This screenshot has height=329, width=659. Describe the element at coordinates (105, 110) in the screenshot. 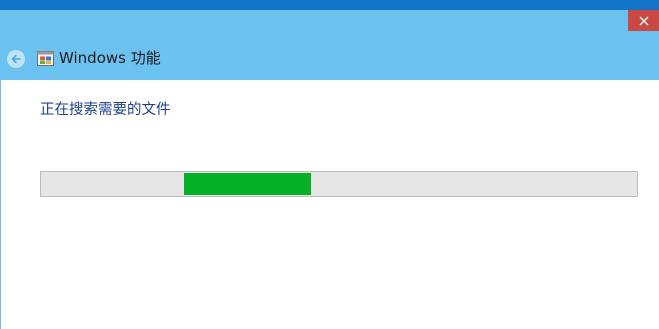

I see `status-text: 正在搜索需要的文件` at that location.